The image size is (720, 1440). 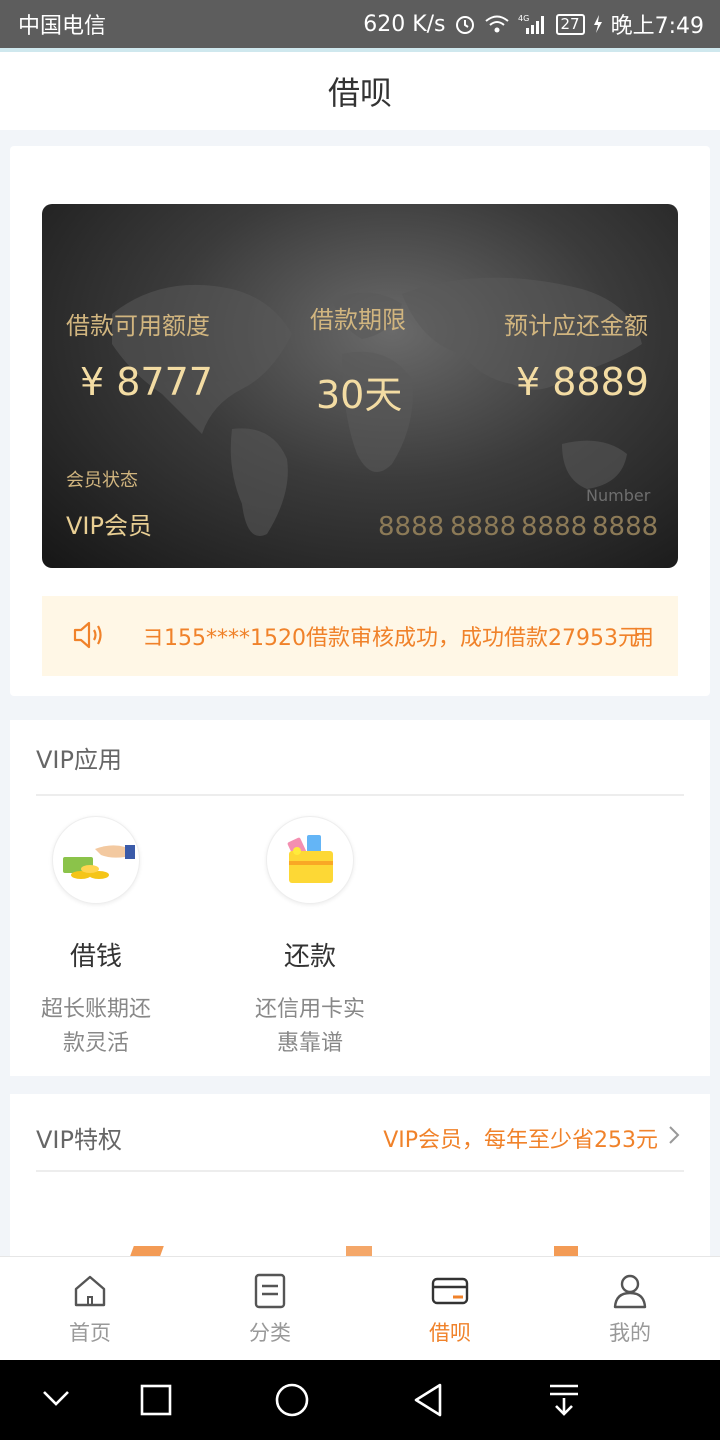 I want to click on list-icon, so click(x=270, y=1293).